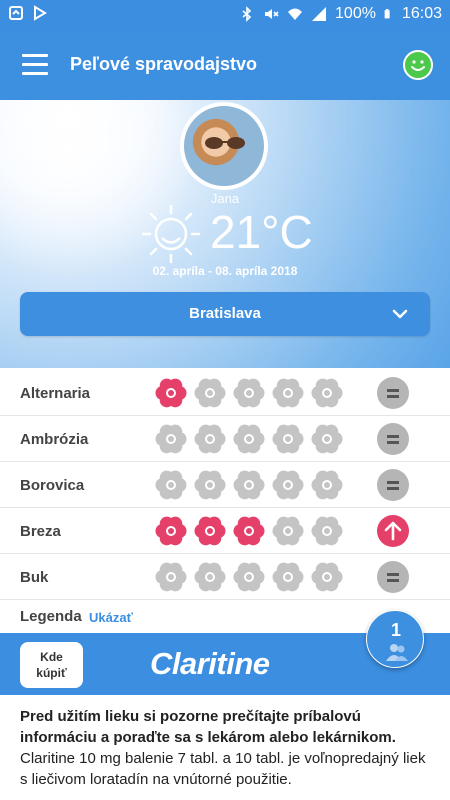  Describe the element at coordinates (225, 271) in the screenshot. I see `date-range: 02. apríla - 08. apríla 2018` at that location.